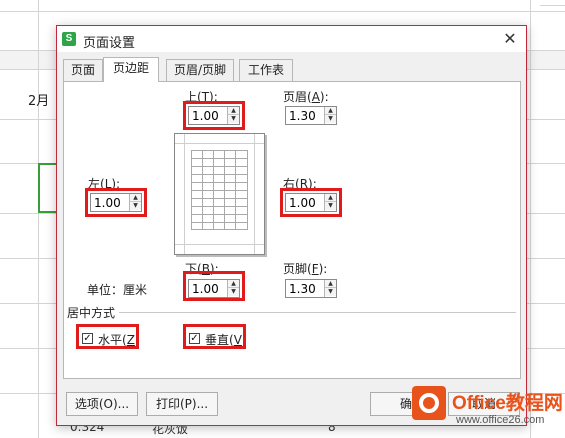 The image size is (565, 438). Describe the element at coordinates (109, 43) in the screenshot. I see `dialog-title: 页面设置` at that location.